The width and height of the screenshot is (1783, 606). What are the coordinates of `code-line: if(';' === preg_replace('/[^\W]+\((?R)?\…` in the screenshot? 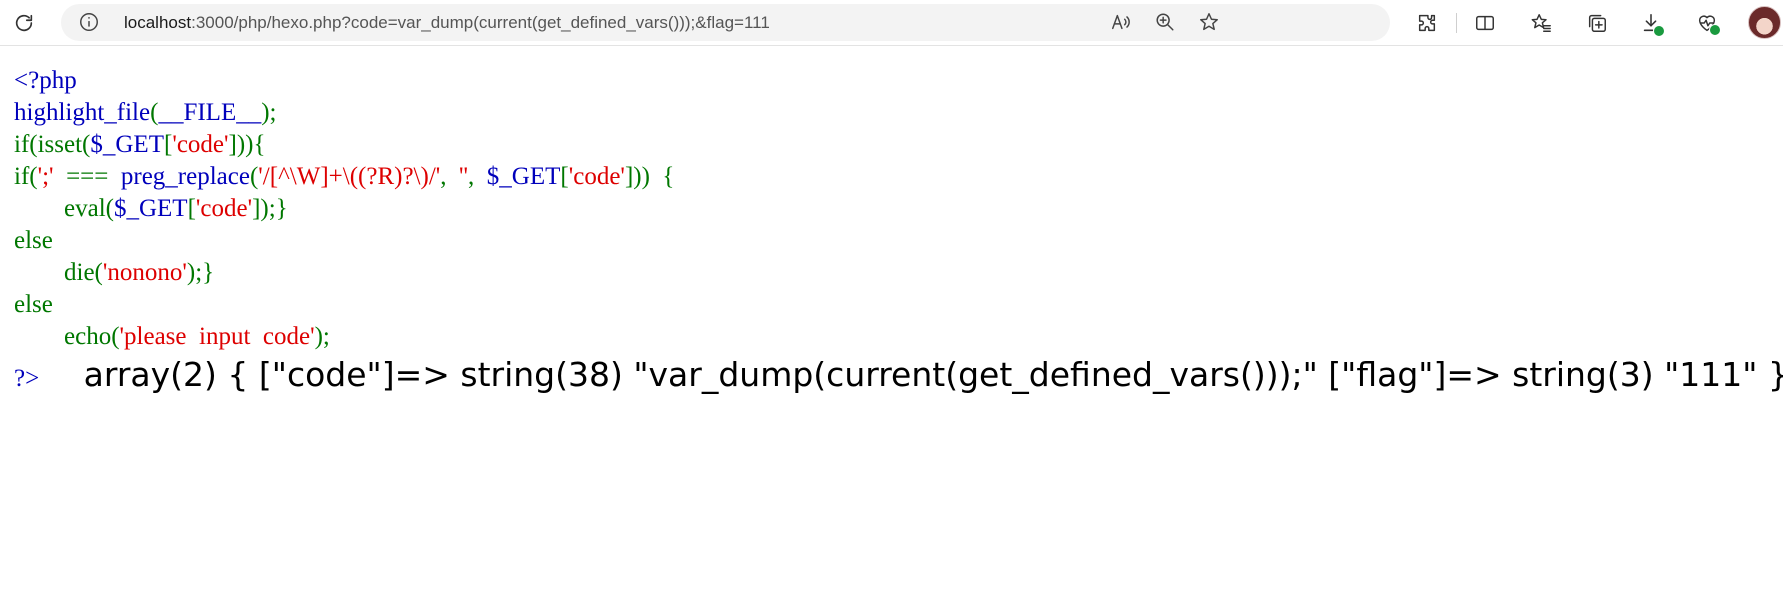 It's located at (344, 177).